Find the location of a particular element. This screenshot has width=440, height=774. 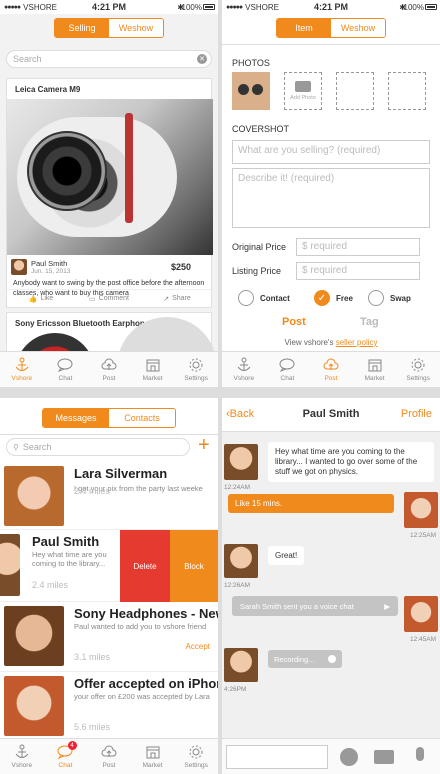

camera-icon is located at coordinates (384, 757).